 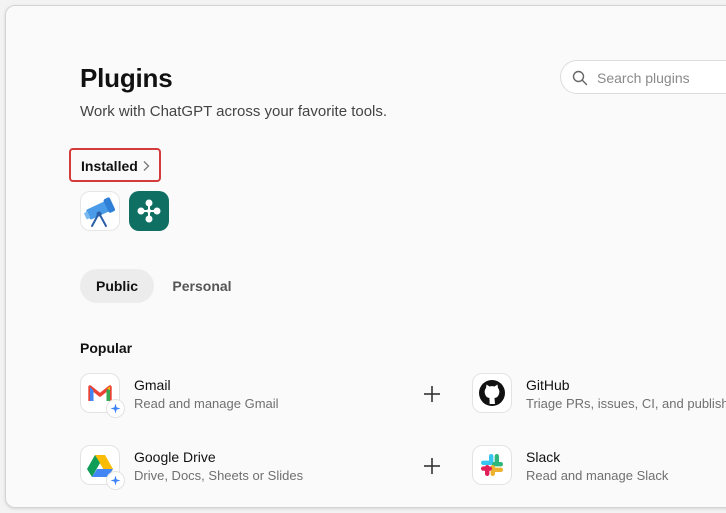 What do you see at coordinates (117, 286) in the screenshot?
I see `tab-public: Public` at bounding box center [117, 286].